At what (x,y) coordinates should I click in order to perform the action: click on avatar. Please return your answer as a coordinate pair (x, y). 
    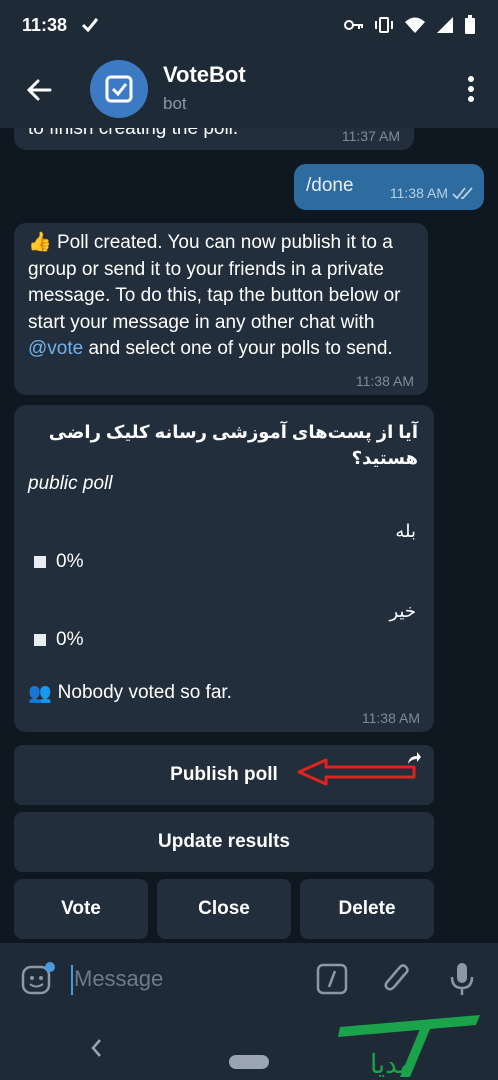
    Looking at the image, I should click on (119, 89).